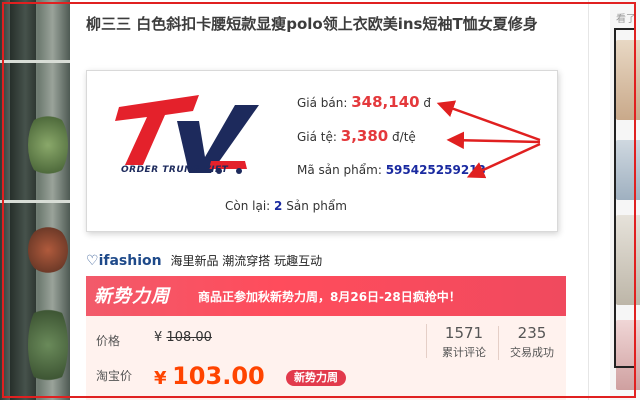 This screenshot has height=400, width=640. I want to click on stock-row: Còn lại: 2 Sản phẩm, so click(286, 206).